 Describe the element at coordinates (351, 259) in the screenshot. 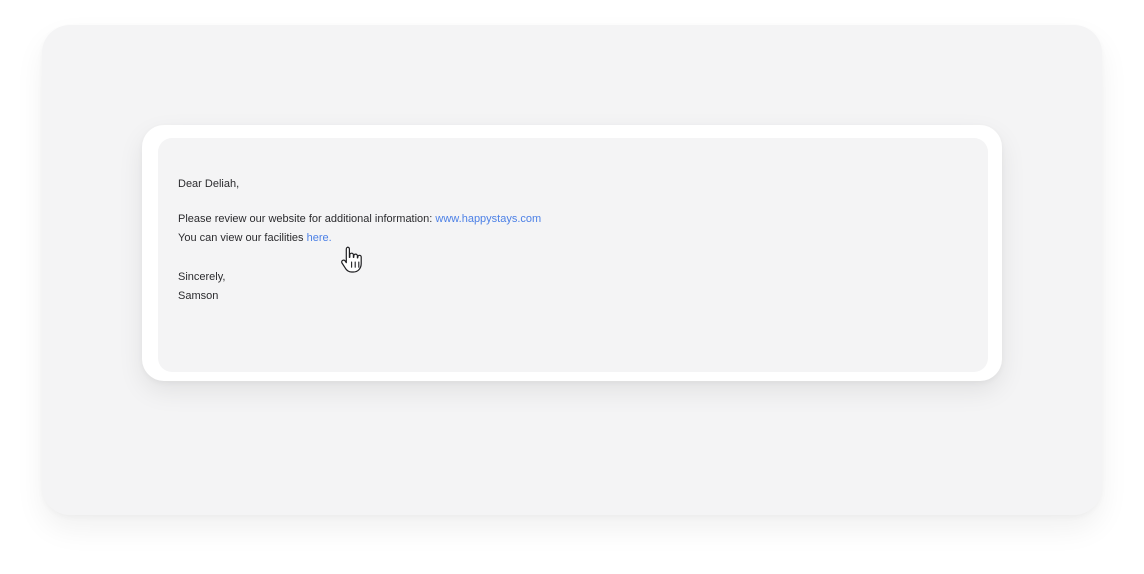

I see `hand-pointer-icon` at that location.